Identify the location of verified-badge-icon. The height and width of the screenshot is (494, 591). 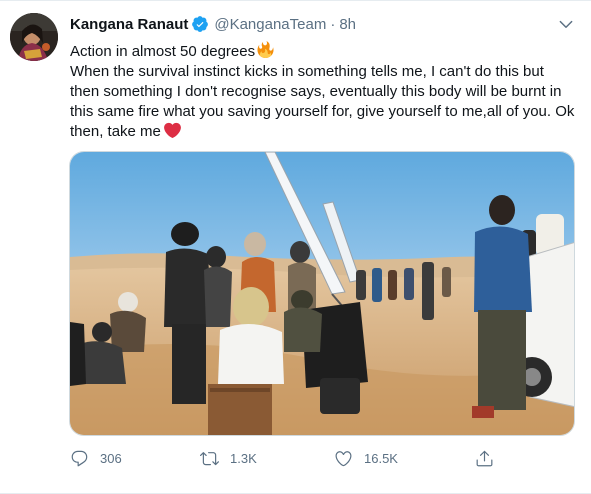
(200, 24).